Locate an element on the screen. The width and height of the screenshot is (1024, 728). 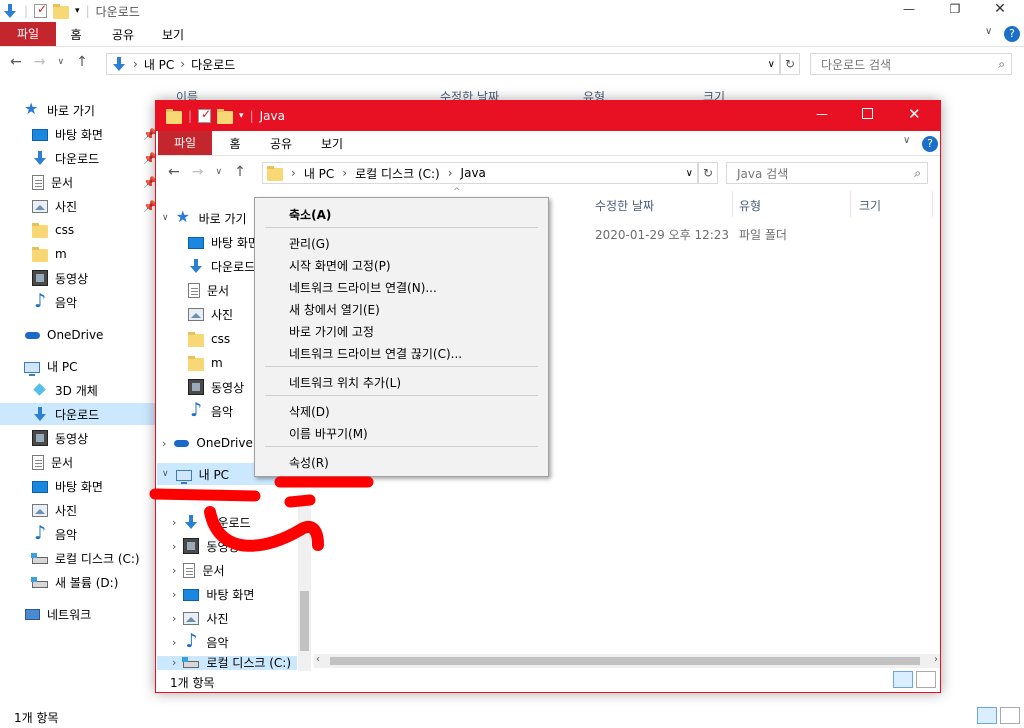
menu-item-properties: 속성(R) is located at coordinates (309, 462).